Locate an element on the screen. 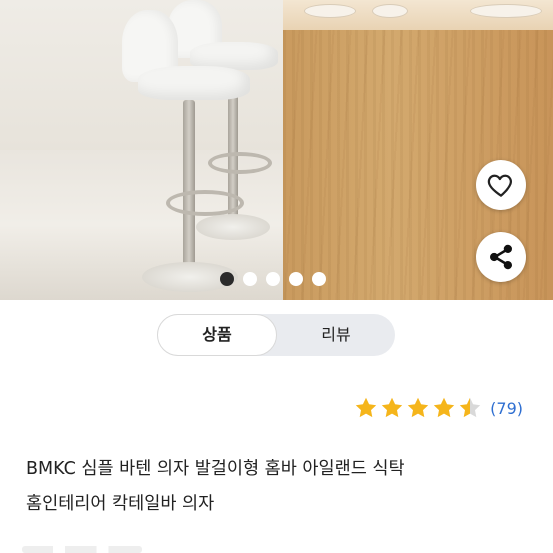 This screenshot has width=553, height=553. review-count-link: (79) is located at coordinates (506, 408).